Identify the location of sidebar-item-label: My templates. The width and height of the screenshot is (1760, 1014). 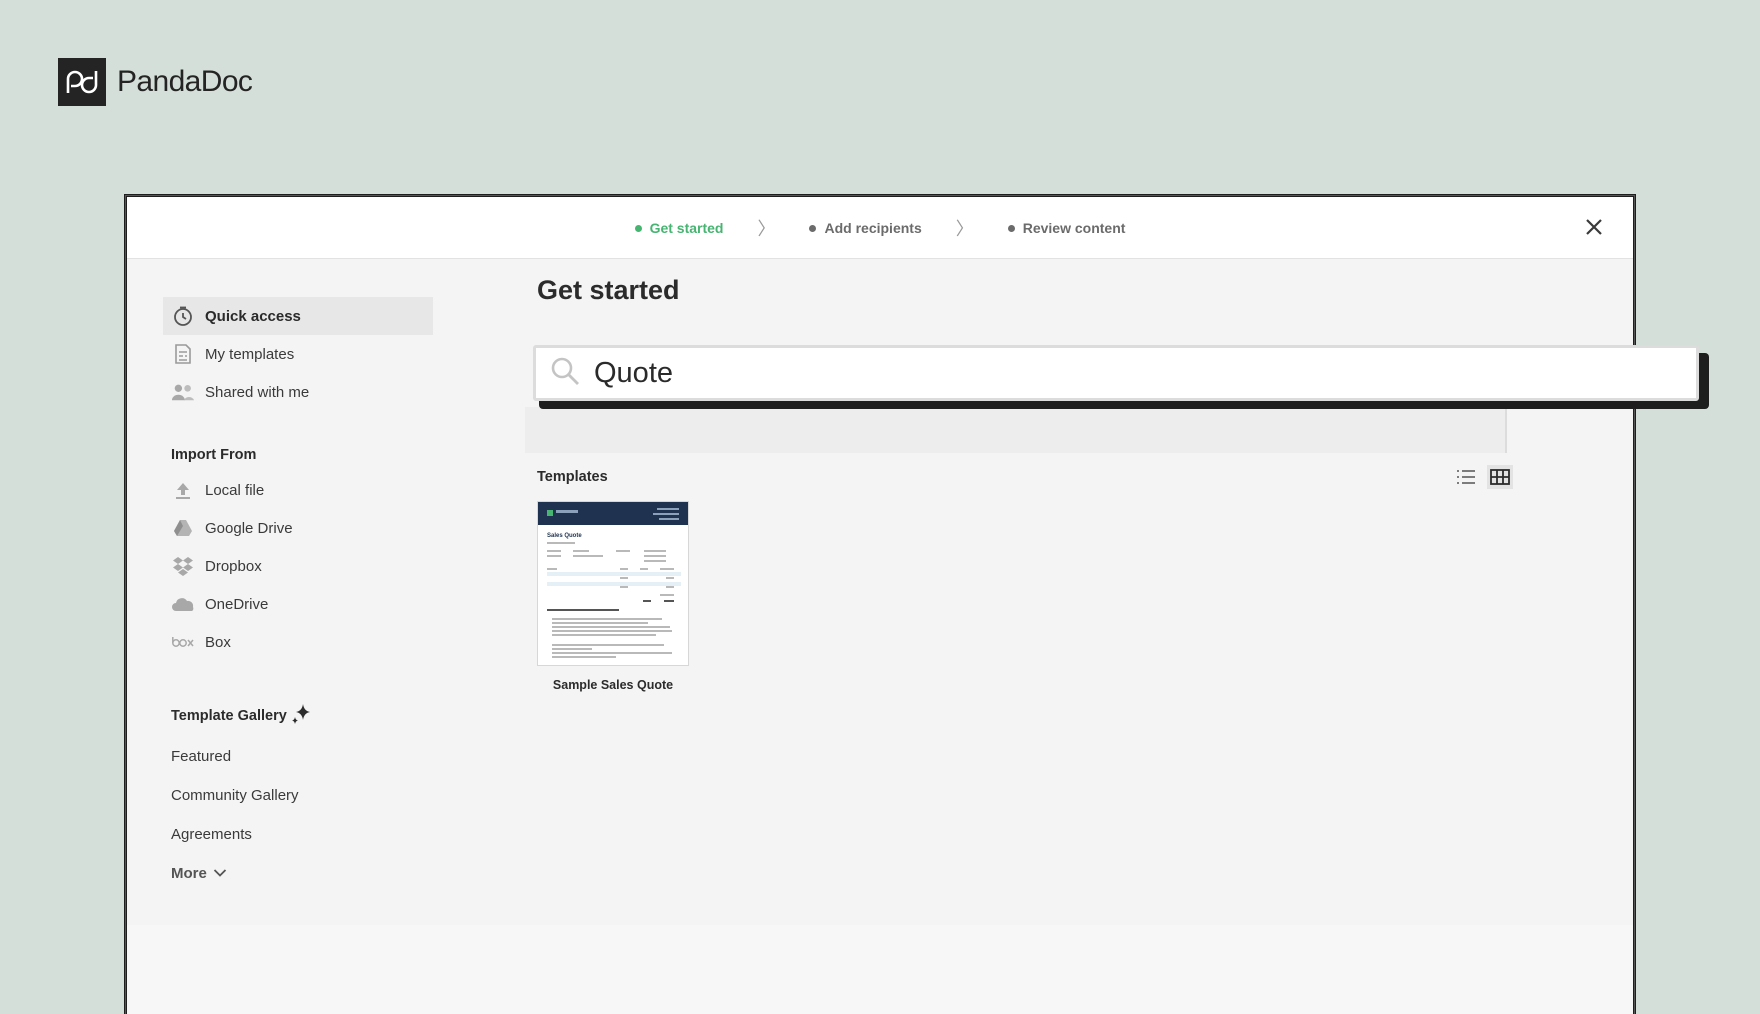
(250, 354).